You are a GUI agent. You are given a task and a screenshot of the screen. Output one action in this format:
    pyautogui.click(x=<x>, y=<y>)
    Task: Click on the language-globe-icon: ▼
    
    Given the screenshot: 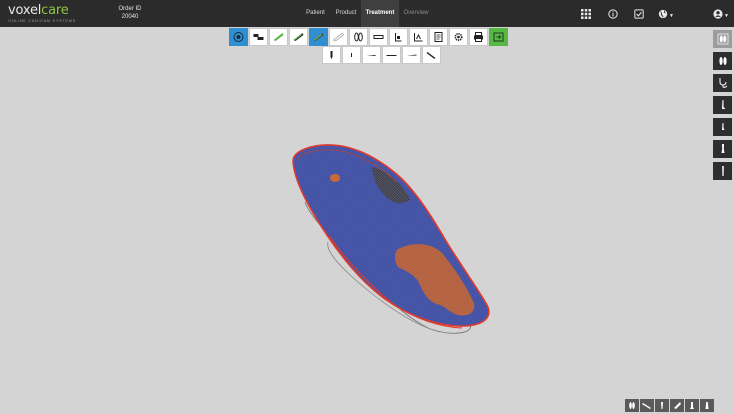 What is the action you would take?
    pyautogui.click(x=666, y=14)
    